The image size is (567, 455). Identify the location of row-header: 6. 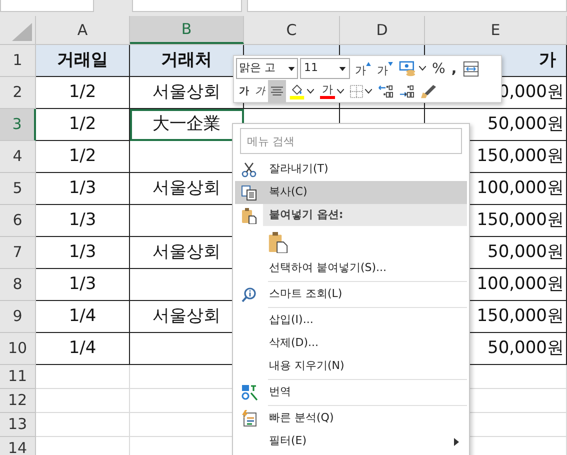
(18, 221).